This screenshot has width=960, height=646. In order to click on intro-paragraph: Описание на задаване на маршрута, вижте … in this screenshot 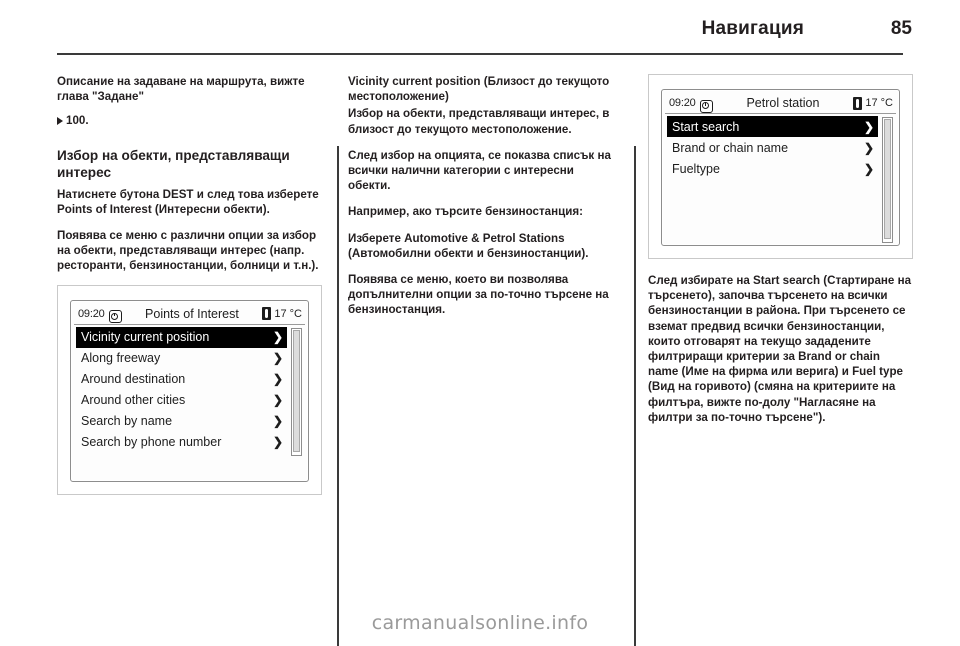, I will do `click(181, 89)`.